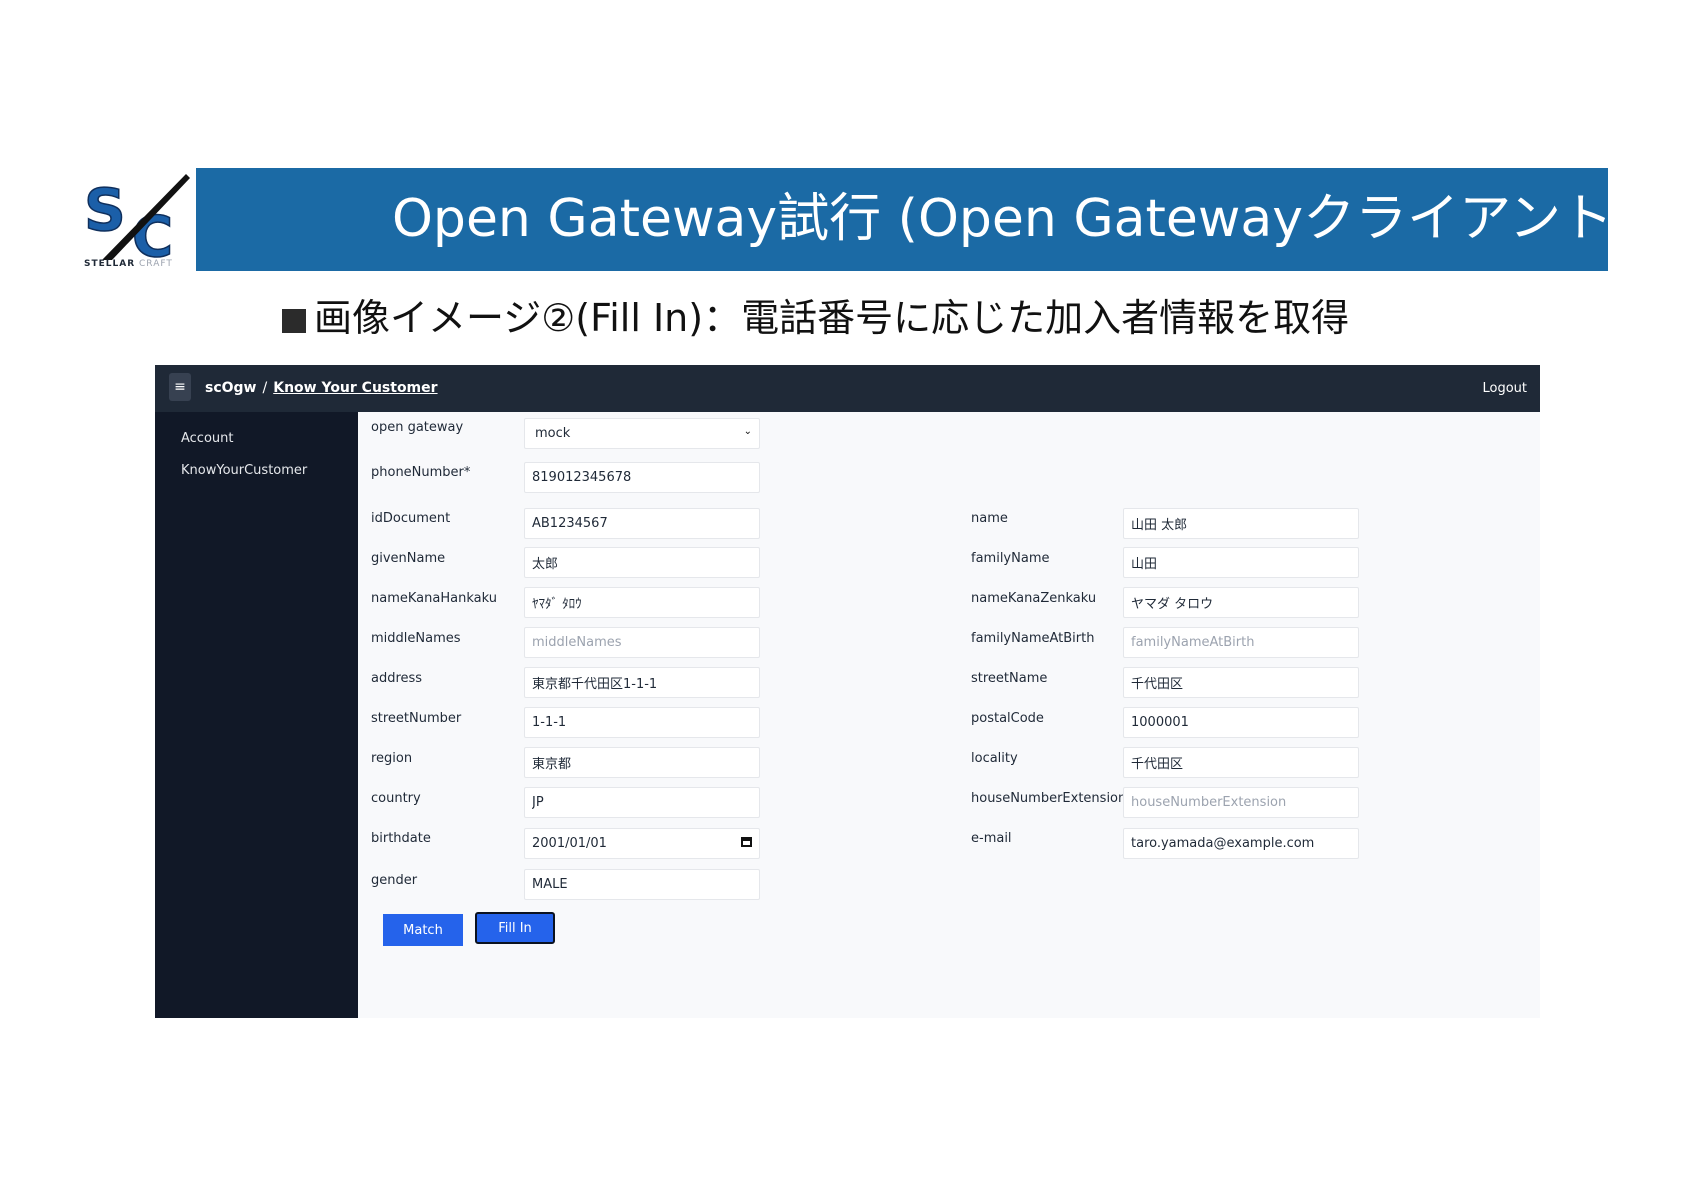 The width and height of the screenshot is (1684, 1190). What do you see at coordinates (110, 264) in the screenshot?
I see `logo-text-bold: STELLAR` at bounding box center [110, 264].